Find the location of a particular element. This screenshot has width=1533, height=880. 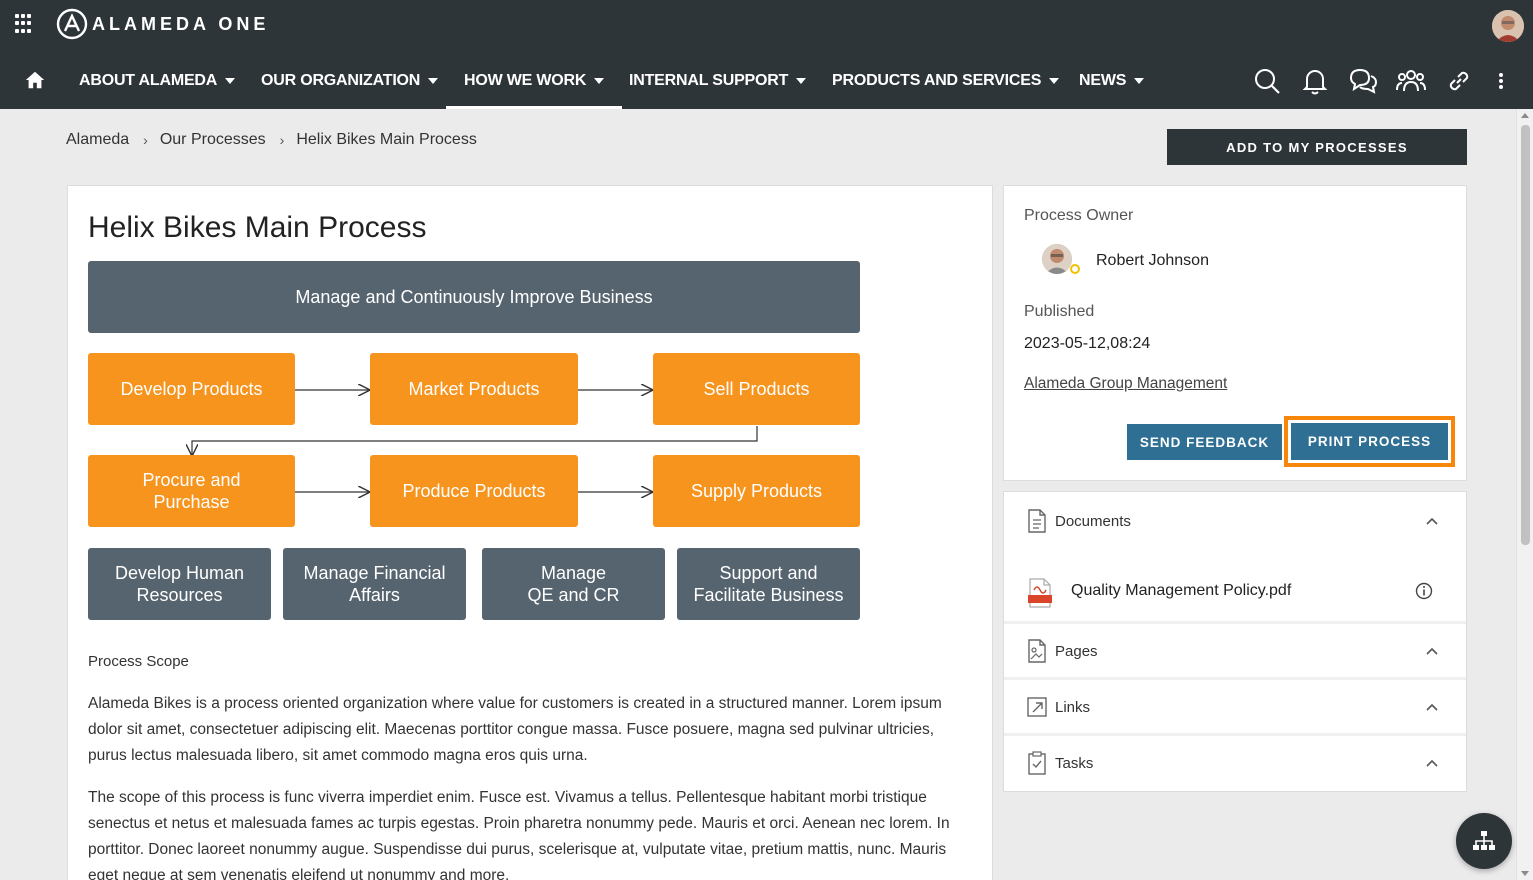

nav-label: ABOUT ALAMEDA is located at coordinates (148, 80).